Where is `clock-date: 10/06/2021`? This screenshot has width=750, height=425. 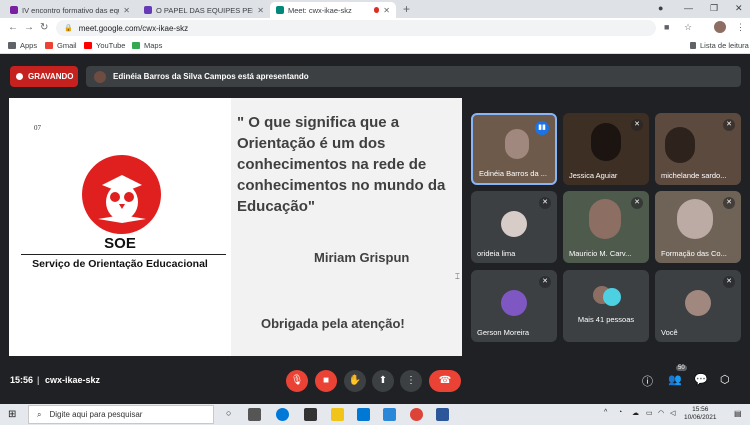 clock-date: 10/06/2021 is located at coordinates (700, 417).